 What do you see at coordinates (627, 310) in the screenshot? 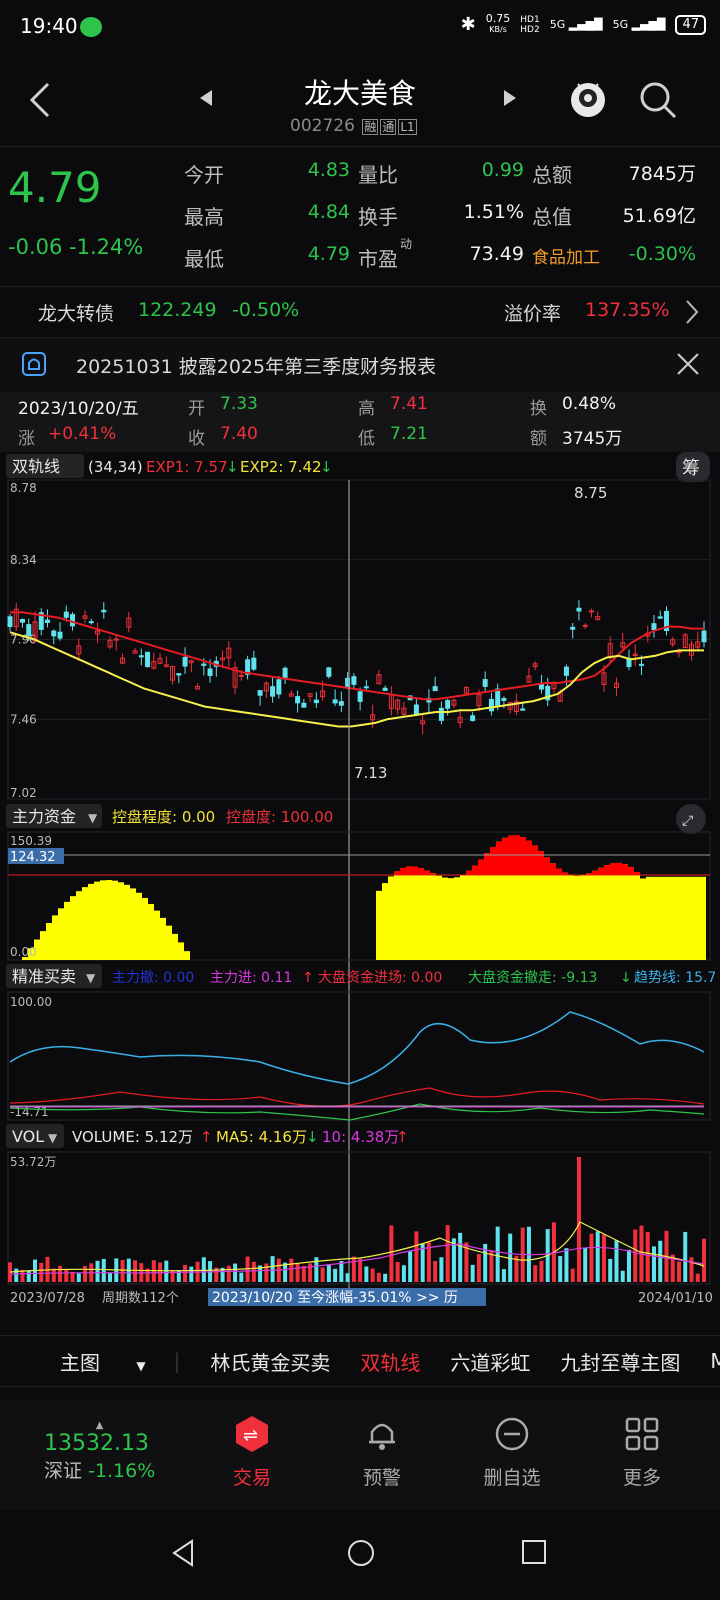
I see `cb-premium: 137.35%` at bounding box center [627, 310].